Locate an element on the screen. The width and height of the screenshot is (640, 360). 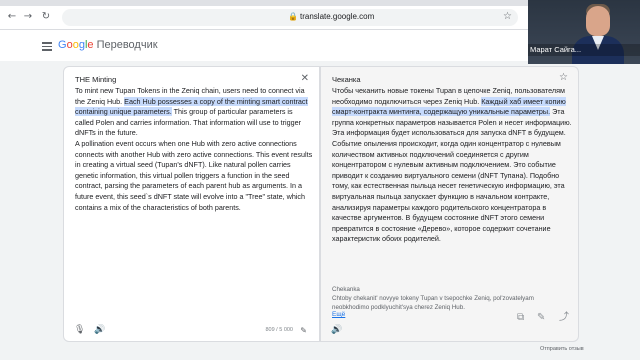
video-person-head is located at coordinates (598, 21).